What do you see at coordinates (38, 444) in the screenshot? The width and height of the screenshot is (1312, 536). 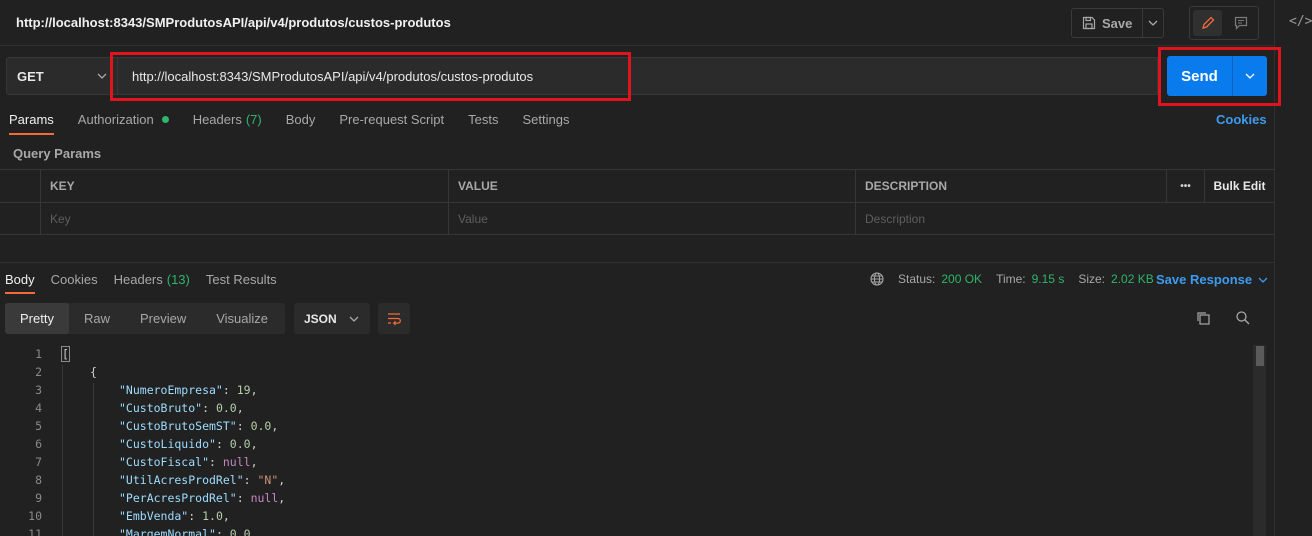 I see `line-number: 6` at bounding box center [38, 444].